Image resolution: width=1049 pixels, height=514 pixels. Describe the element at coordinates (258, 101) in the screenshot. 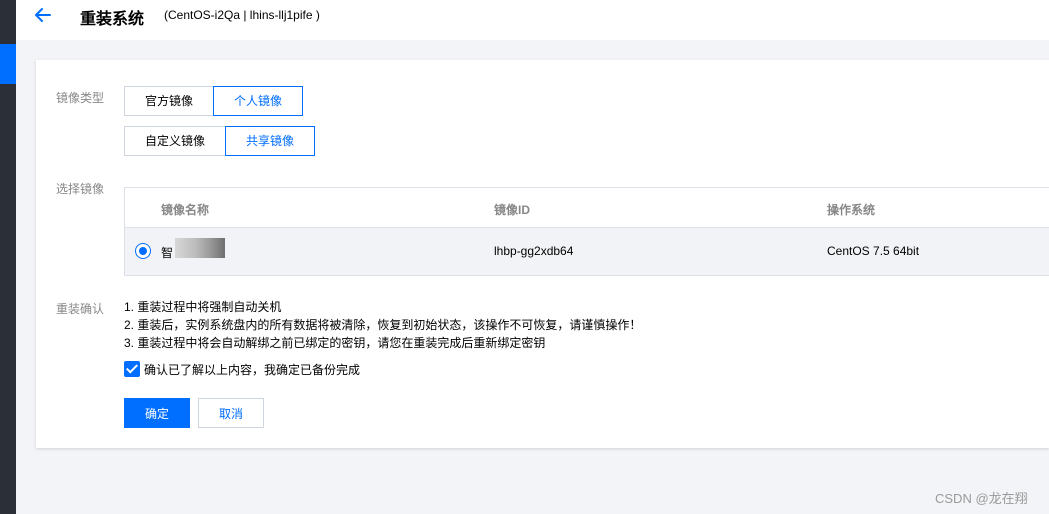

I see `tab-personal-image: 个人镜像` at that location.